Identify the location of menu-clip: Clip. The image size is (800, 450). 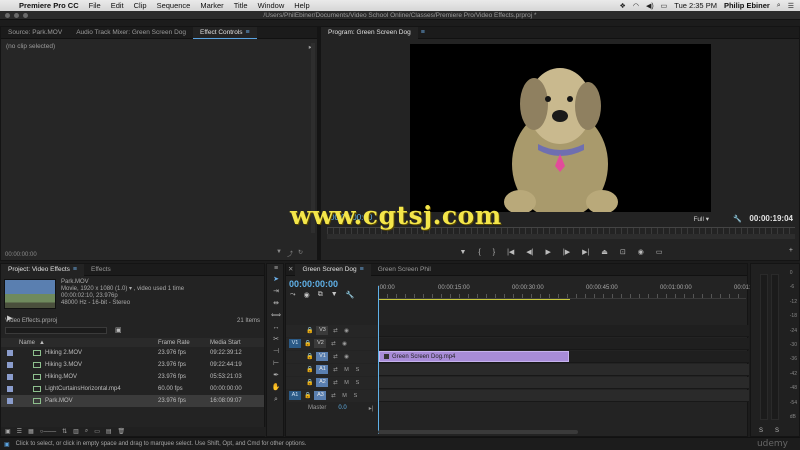
(140, 5).